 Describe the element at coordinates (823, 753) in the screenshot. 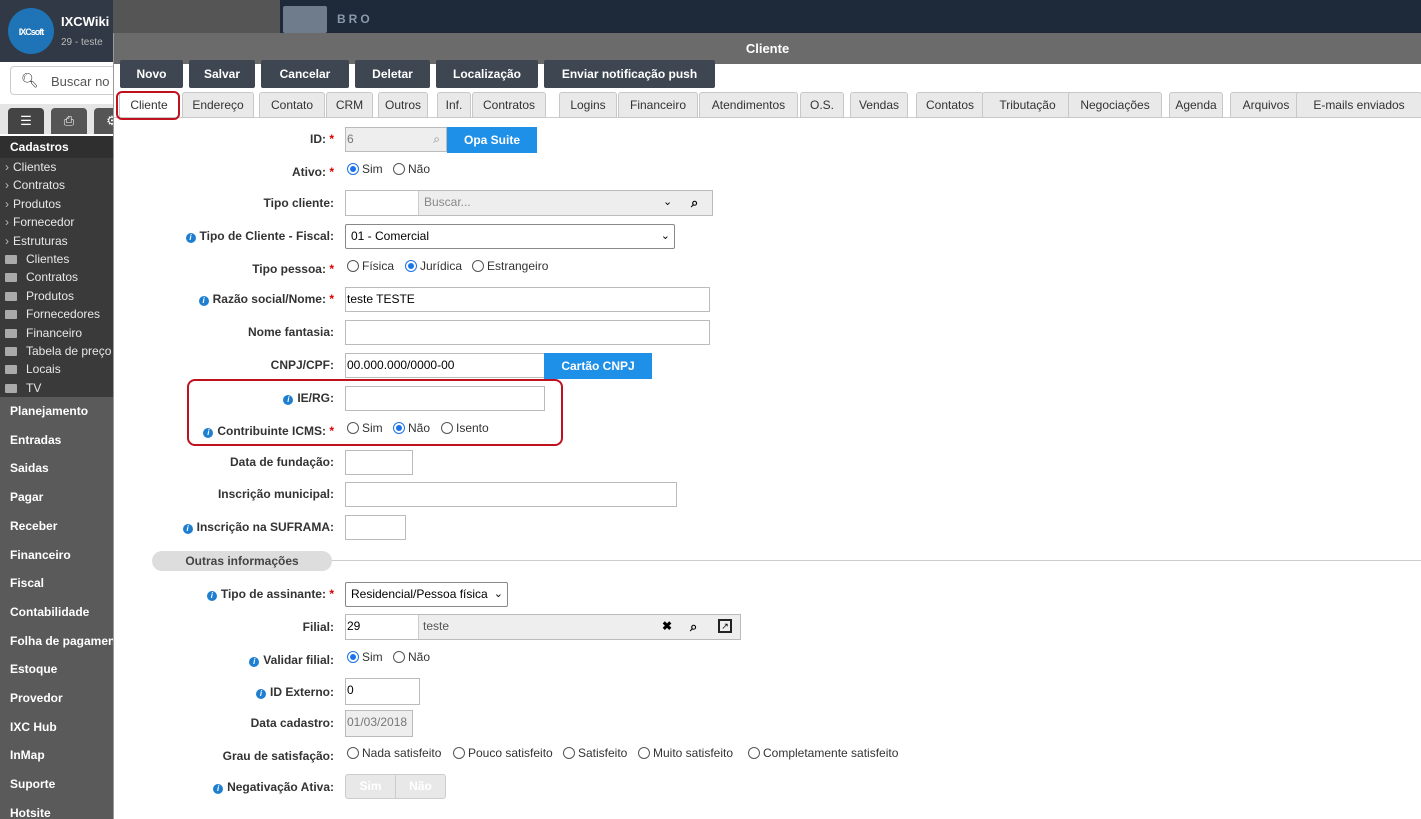

I see `grau-option-radio: Completamente satisfeito` at that location.